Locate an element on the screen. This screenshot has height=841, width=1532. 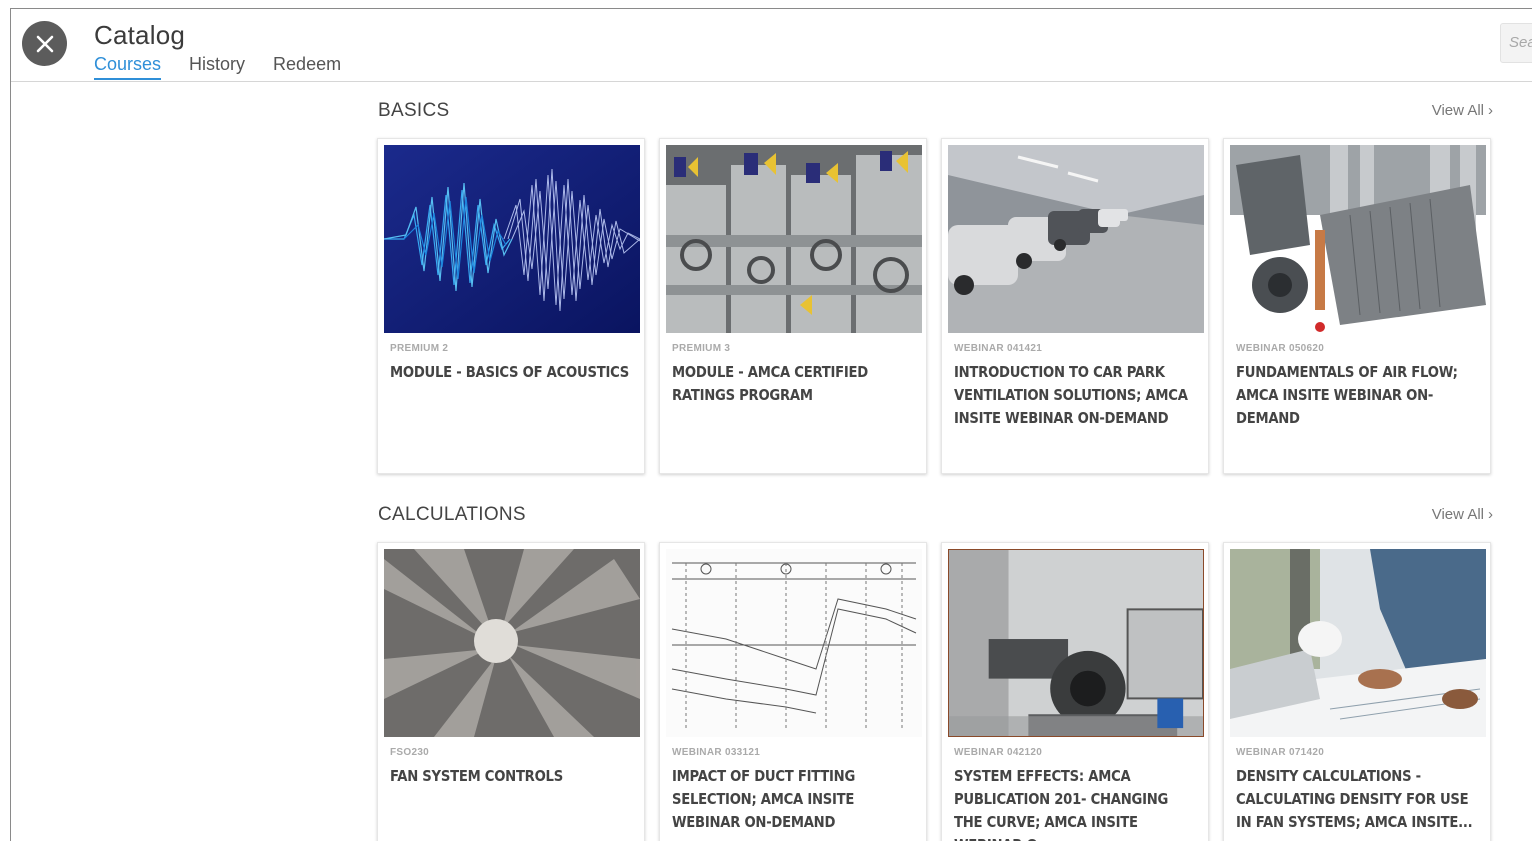
course-code: FSO230 is located at coordinates (410, 752).